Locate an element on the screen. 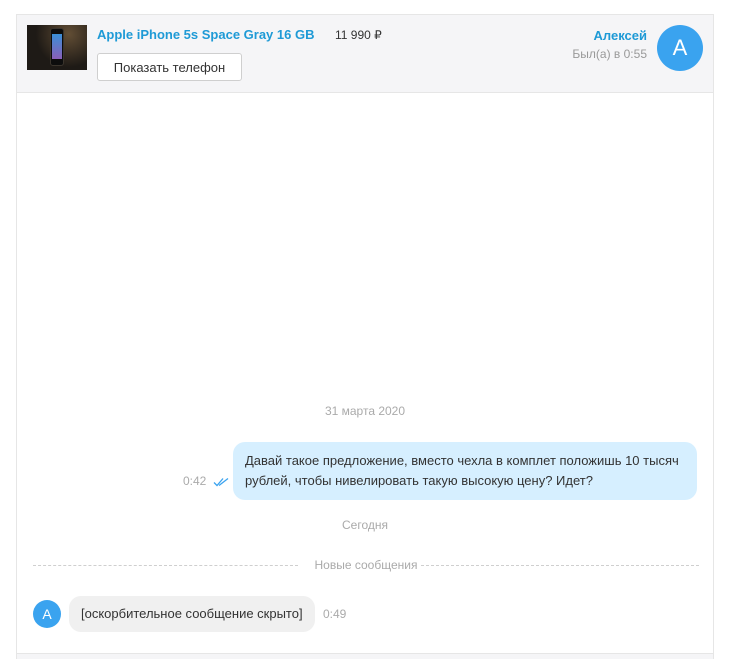  double-check-icon is located at coordinates (221, 482).